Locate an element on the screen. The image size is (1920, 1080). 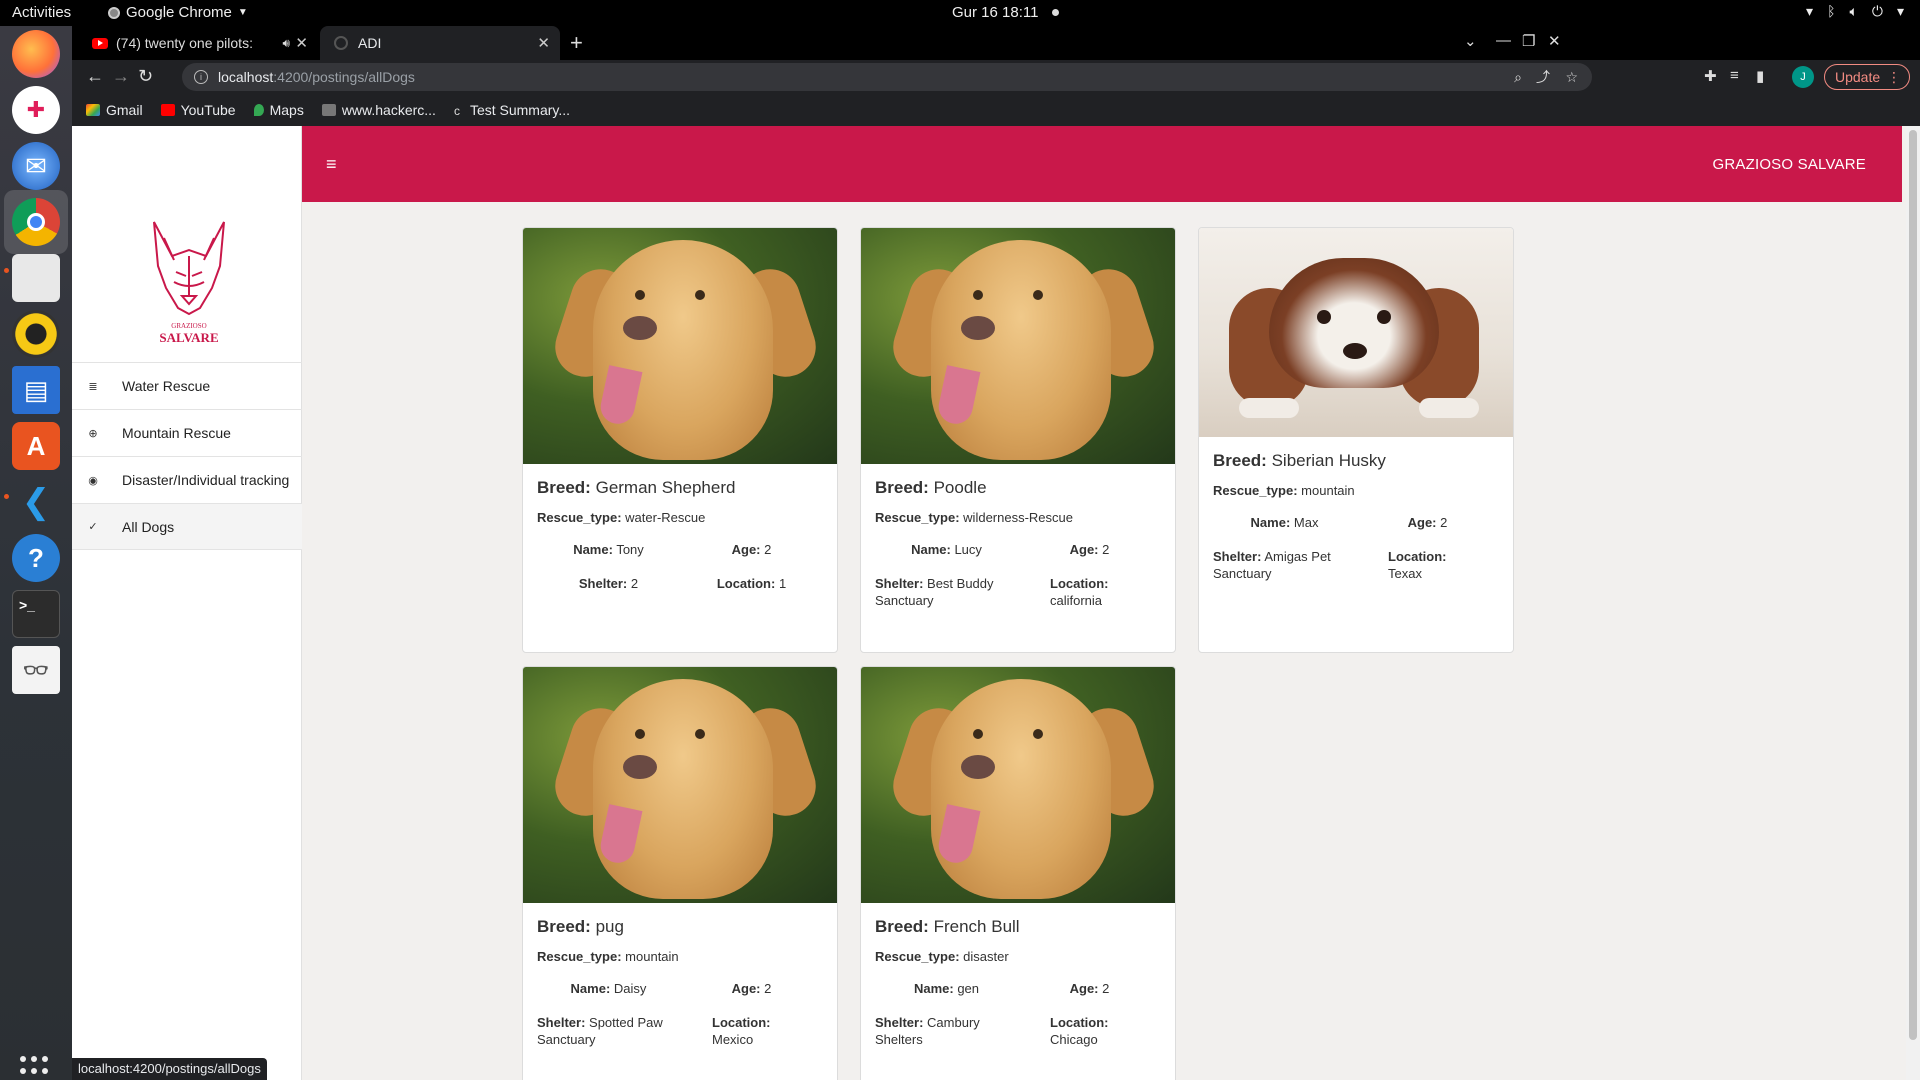
bookmark-maps: Maps is located at coordinates (278, 110).